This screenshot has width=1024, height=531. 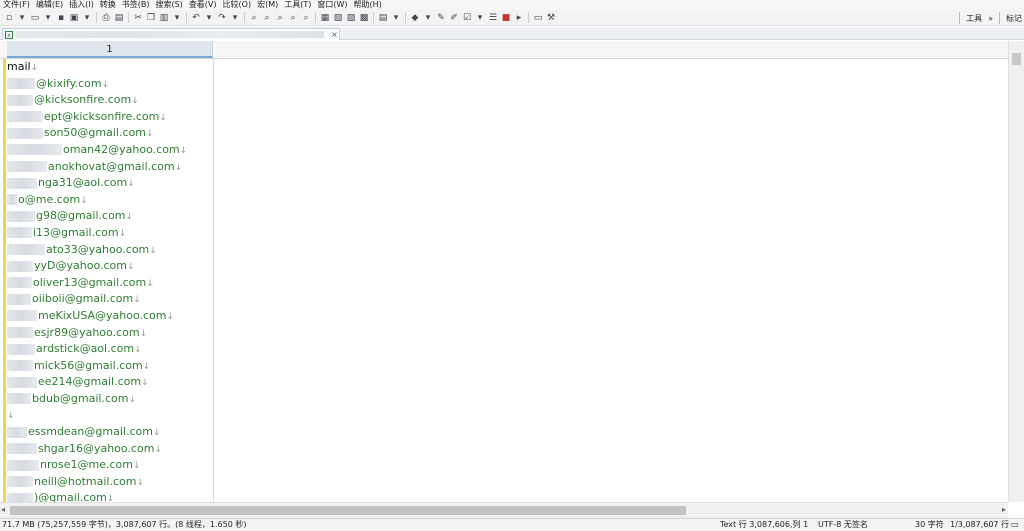 I want to click on email-cell: i13@gmail.com↓, so click(x=110, y=233).